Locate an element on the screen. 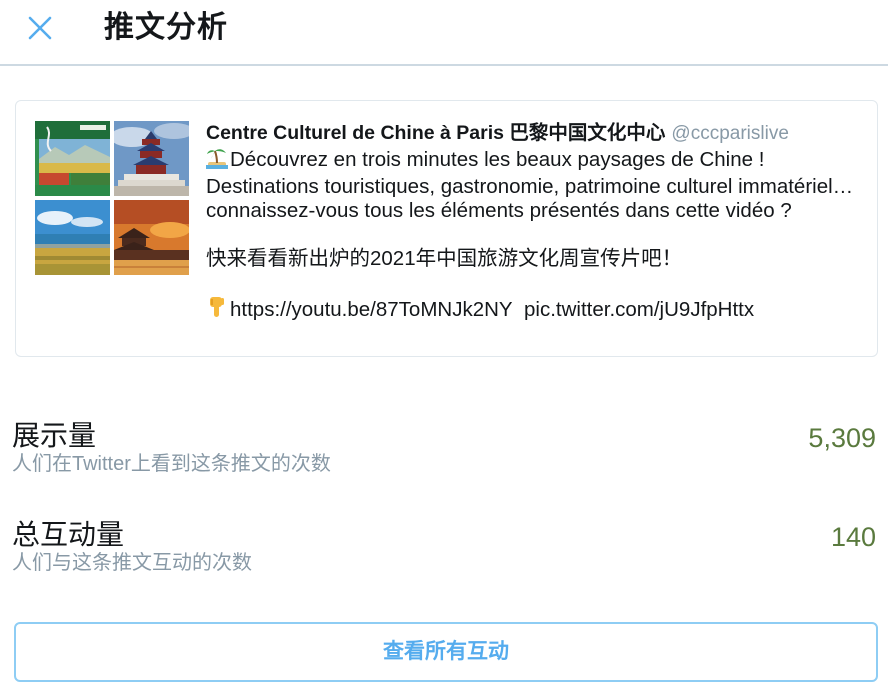 This screenshot has height=698, width=888. metric-impressions-label: 展示量 is located at coordinates (54, 435).